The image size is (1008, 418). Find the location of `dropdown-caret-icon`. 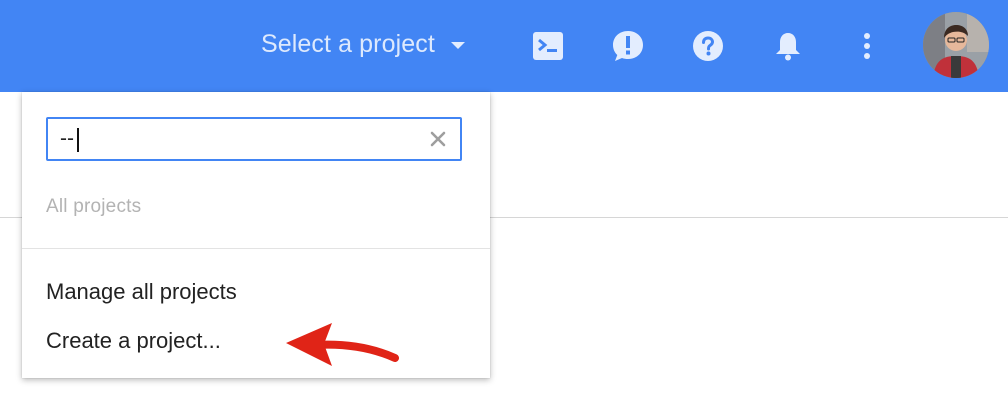

dropdown-caret-icon is located at coordinates (457, 45).